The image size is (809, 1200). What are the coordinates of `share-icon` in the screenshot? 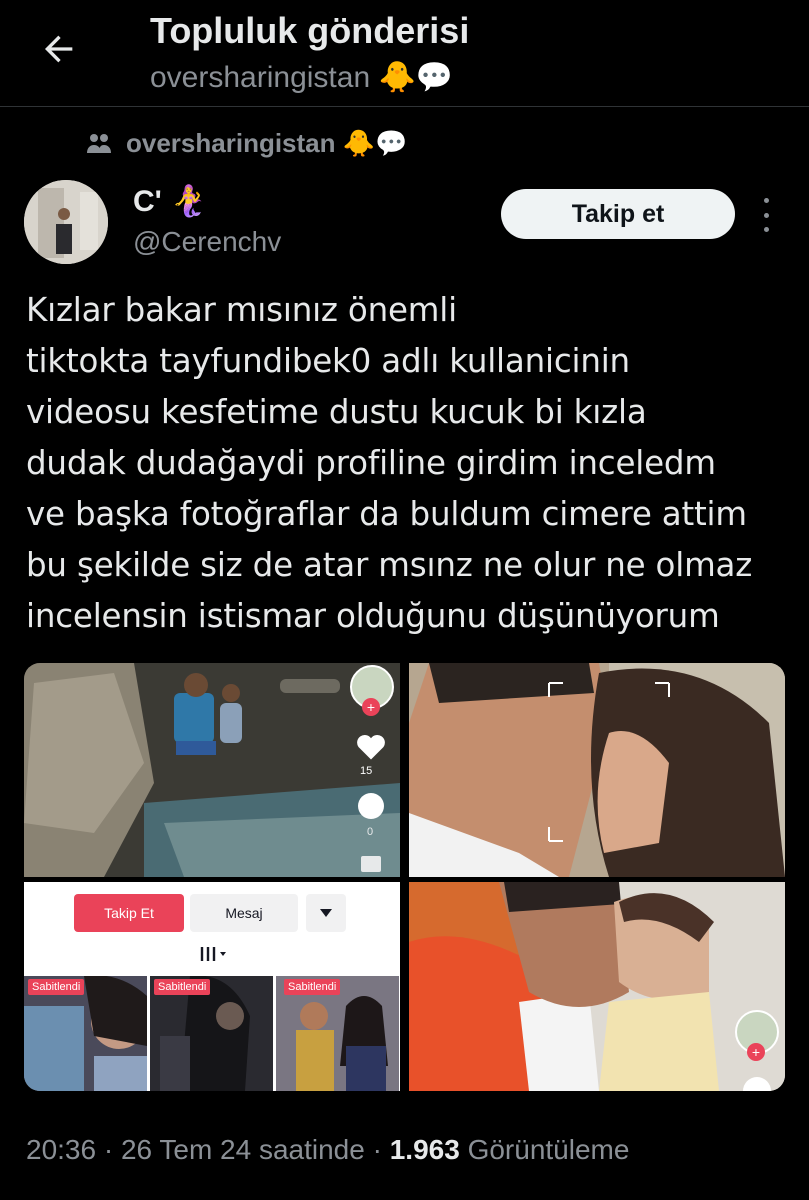 It's located at (371, 864).